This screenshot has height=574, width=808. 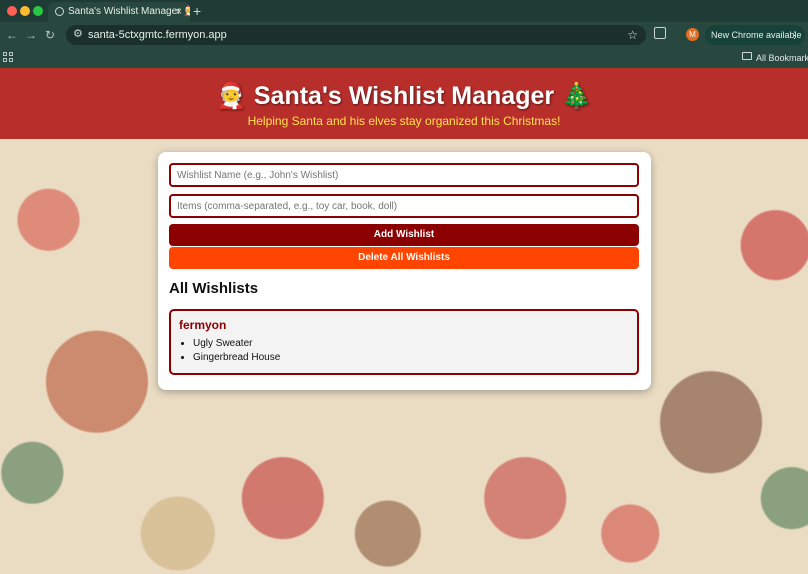 I want to click on chrome-update-label: New Chrome available, so click(x=756, y=35).